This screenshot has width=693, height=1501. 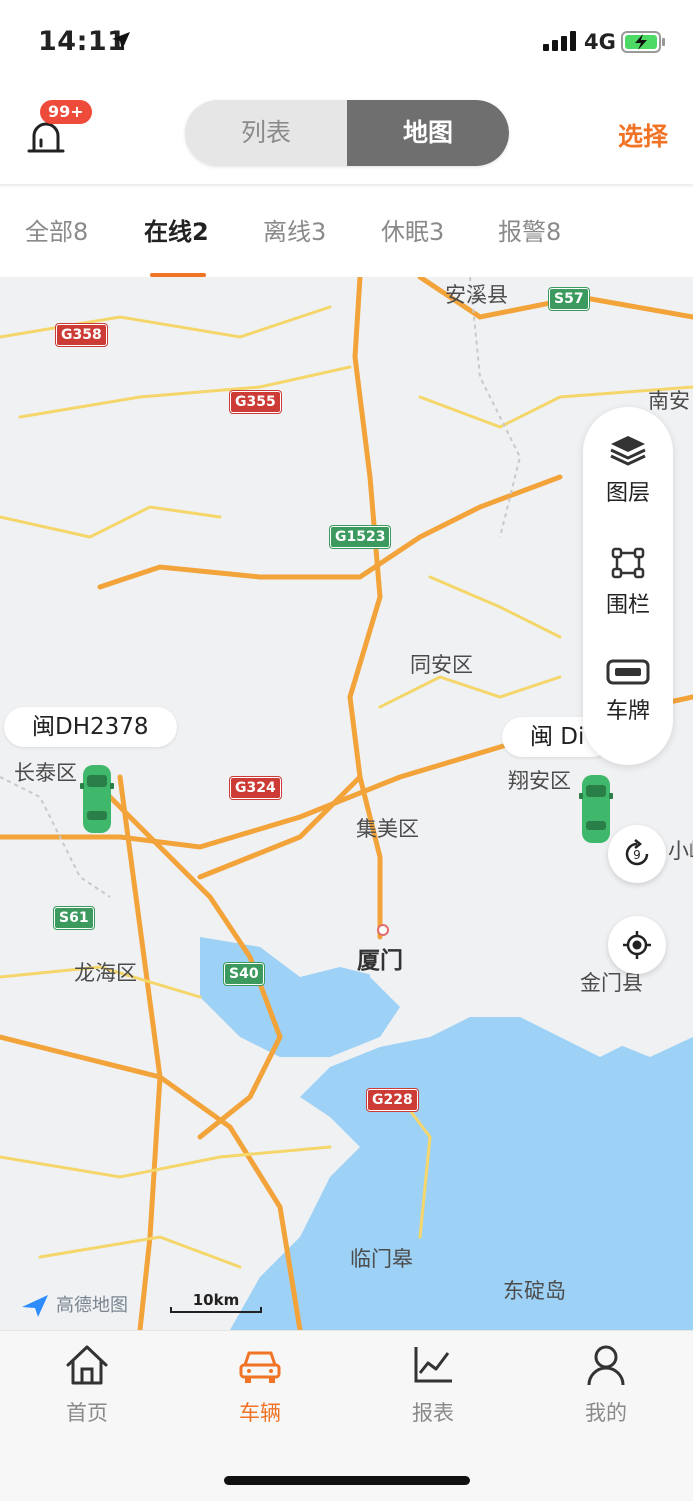 I want to click on road-shield: G228, so click(x=392, y=1100).